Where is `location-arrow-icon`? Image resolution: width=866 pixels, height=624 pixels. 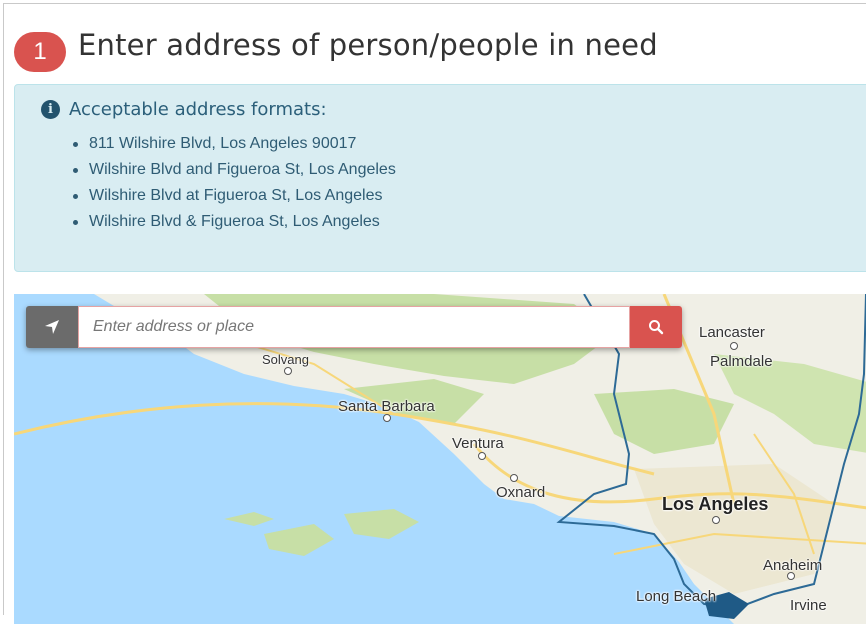
location-arrow-icon is located at coordinates (52, 327).